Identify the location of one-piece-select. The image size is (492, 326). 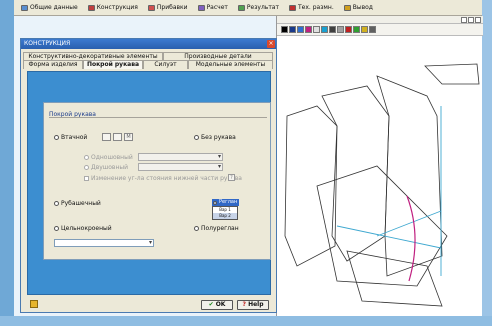
(104, 243).